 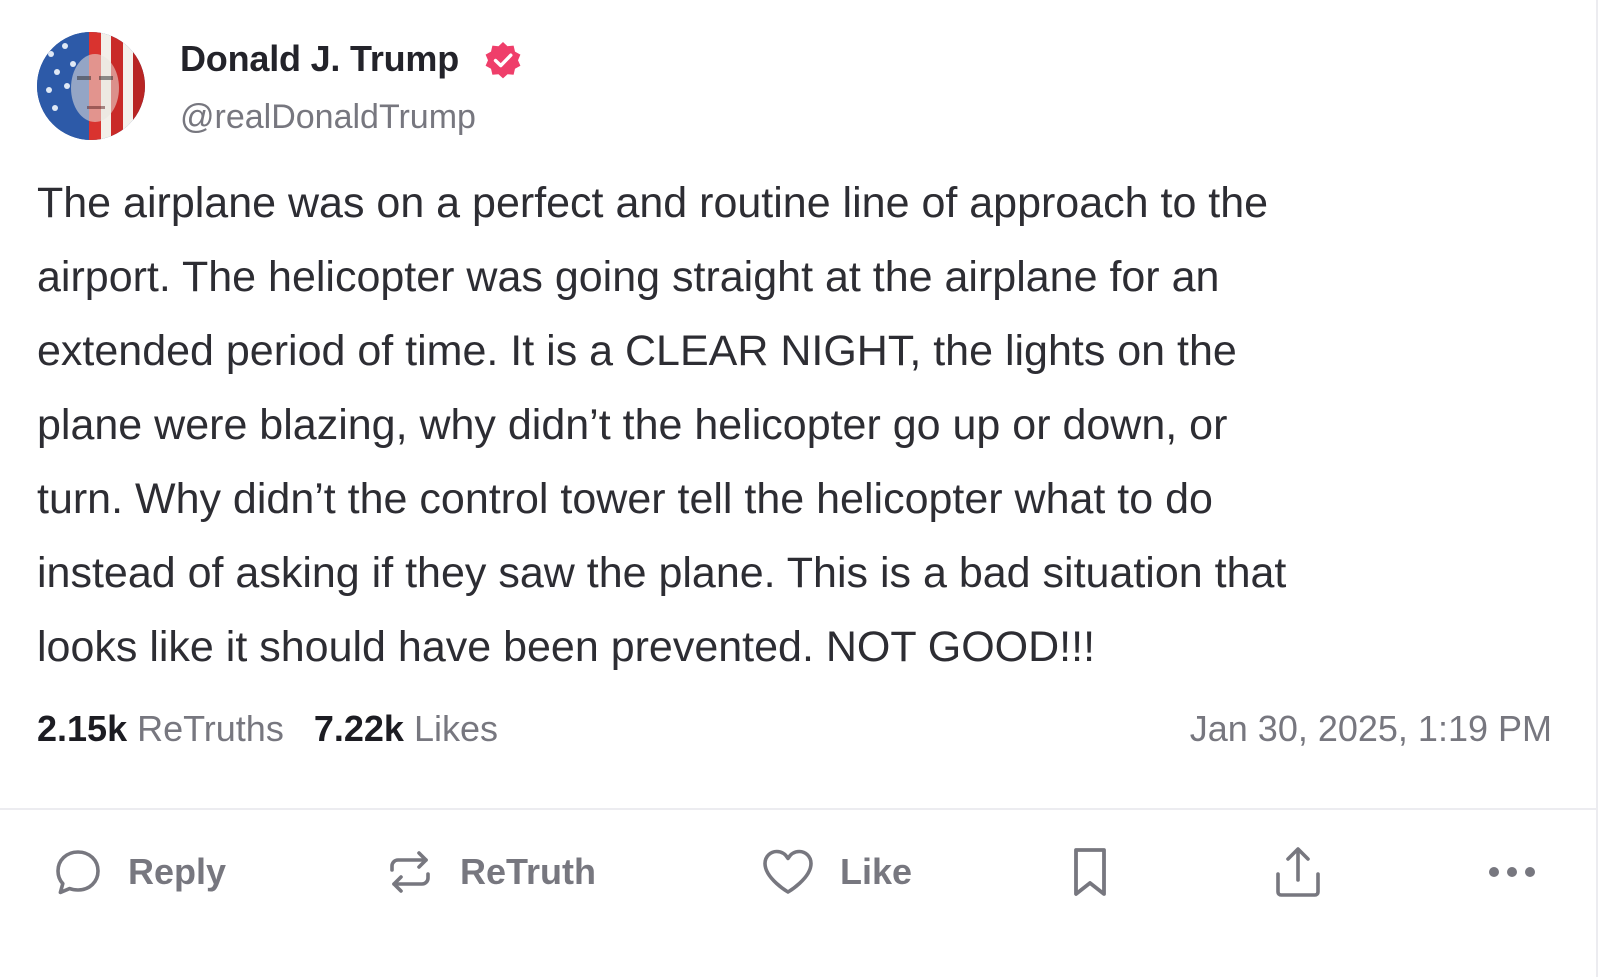 I want to click on user-handle: @realDonaldTrump, so click(x=328, y=117).